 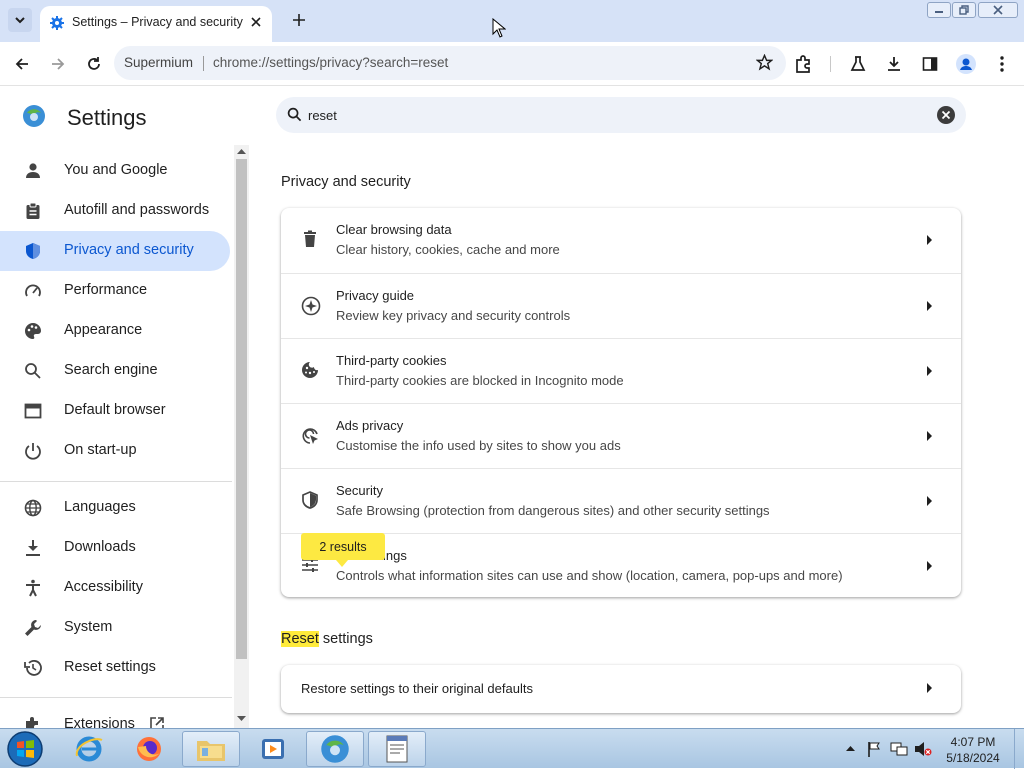 I want to click on sidebar-item-appearance: Appearance, so click(x=115, y=331).